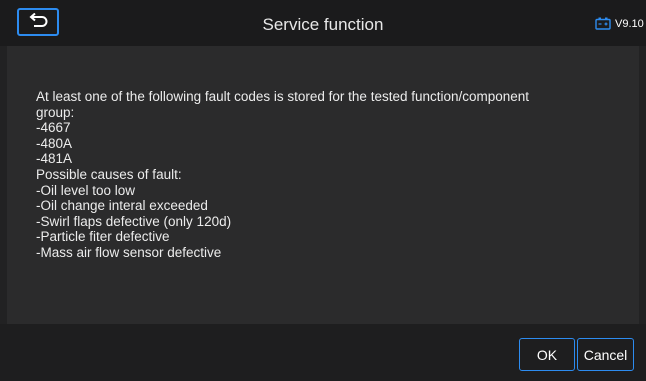  I want to click on message-line: Possible causes of fault:, so click(109, 174).